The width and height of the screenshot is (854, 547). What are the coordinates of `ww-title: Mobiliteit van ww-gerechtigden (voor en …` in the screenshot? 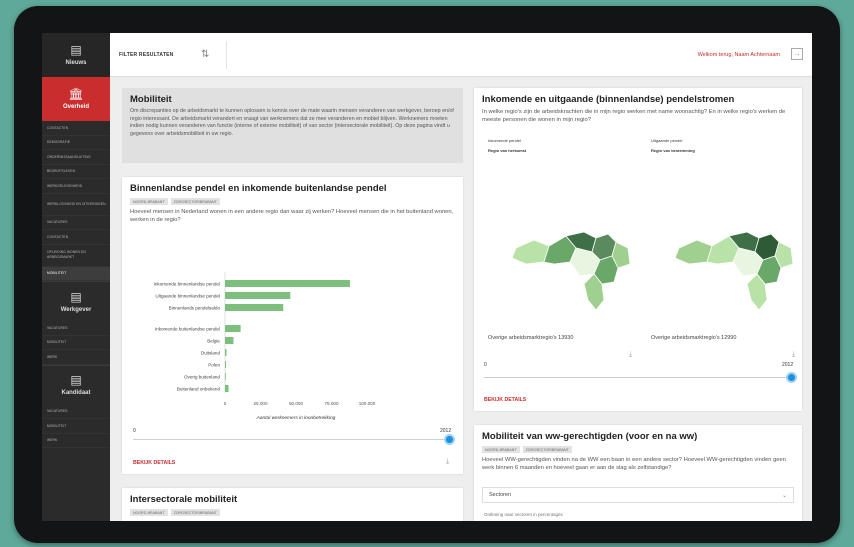 It's located at (590, 436).